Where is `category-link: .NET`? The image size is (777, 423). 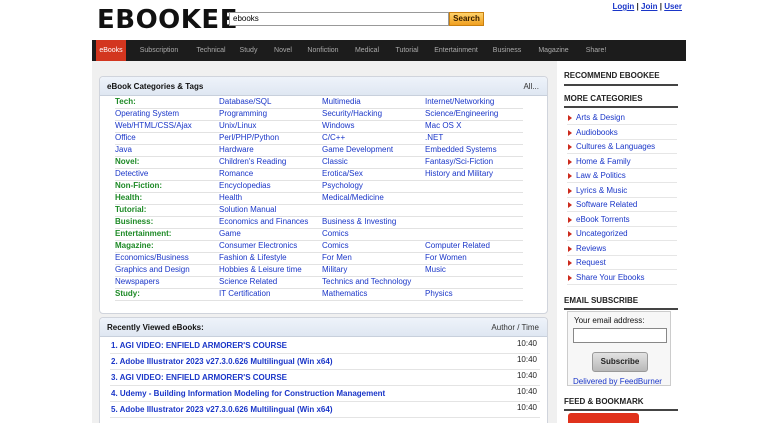 category-link: .NET is located at coordinates (434, 138).